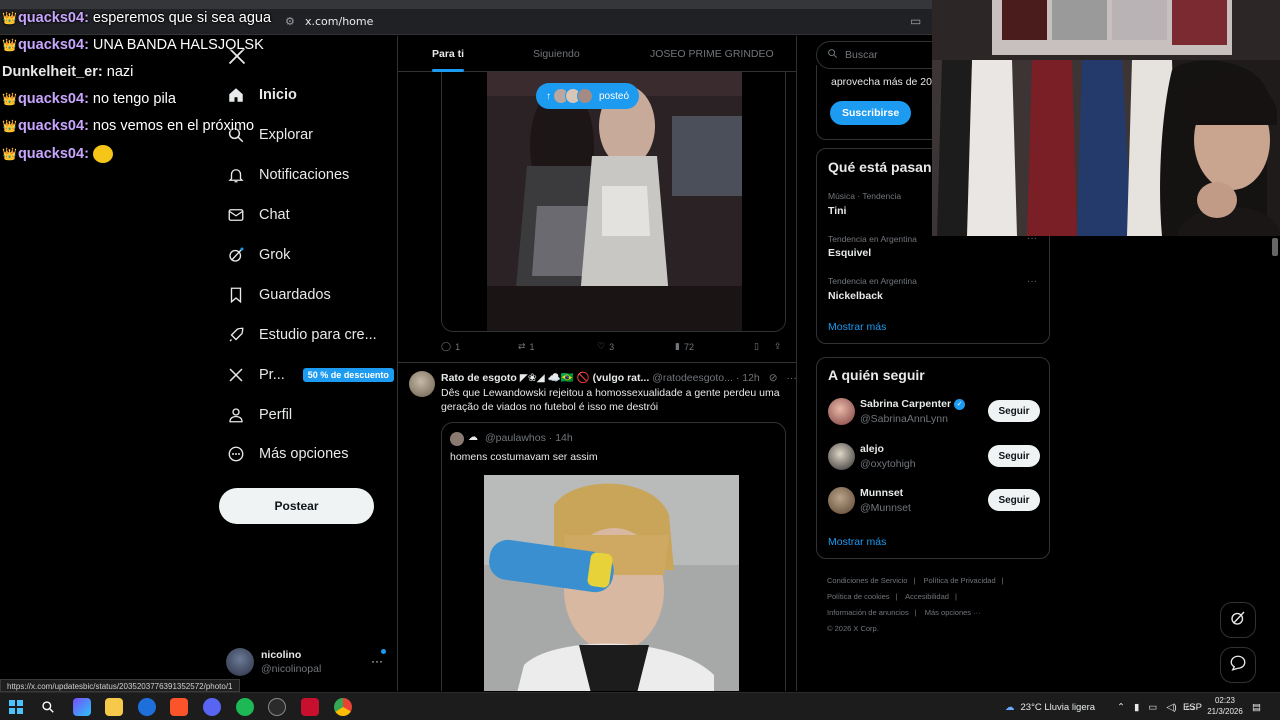 This screenshot has height=720, width=1280. I want to click on follow-name: Sabrina Carpenter, so click(906, 404).